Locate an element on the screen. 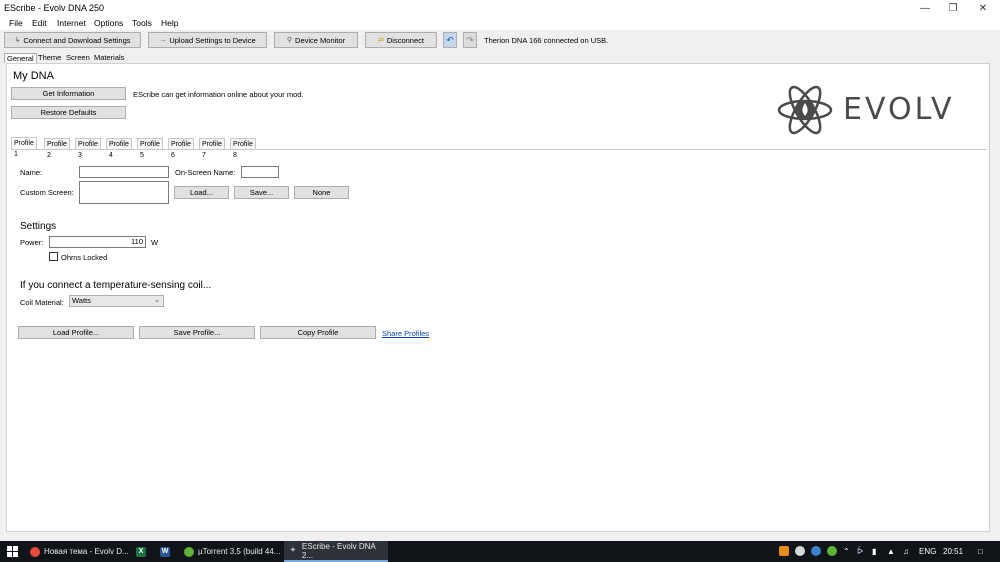  tab-general: General is located at coordinates (20, 58).